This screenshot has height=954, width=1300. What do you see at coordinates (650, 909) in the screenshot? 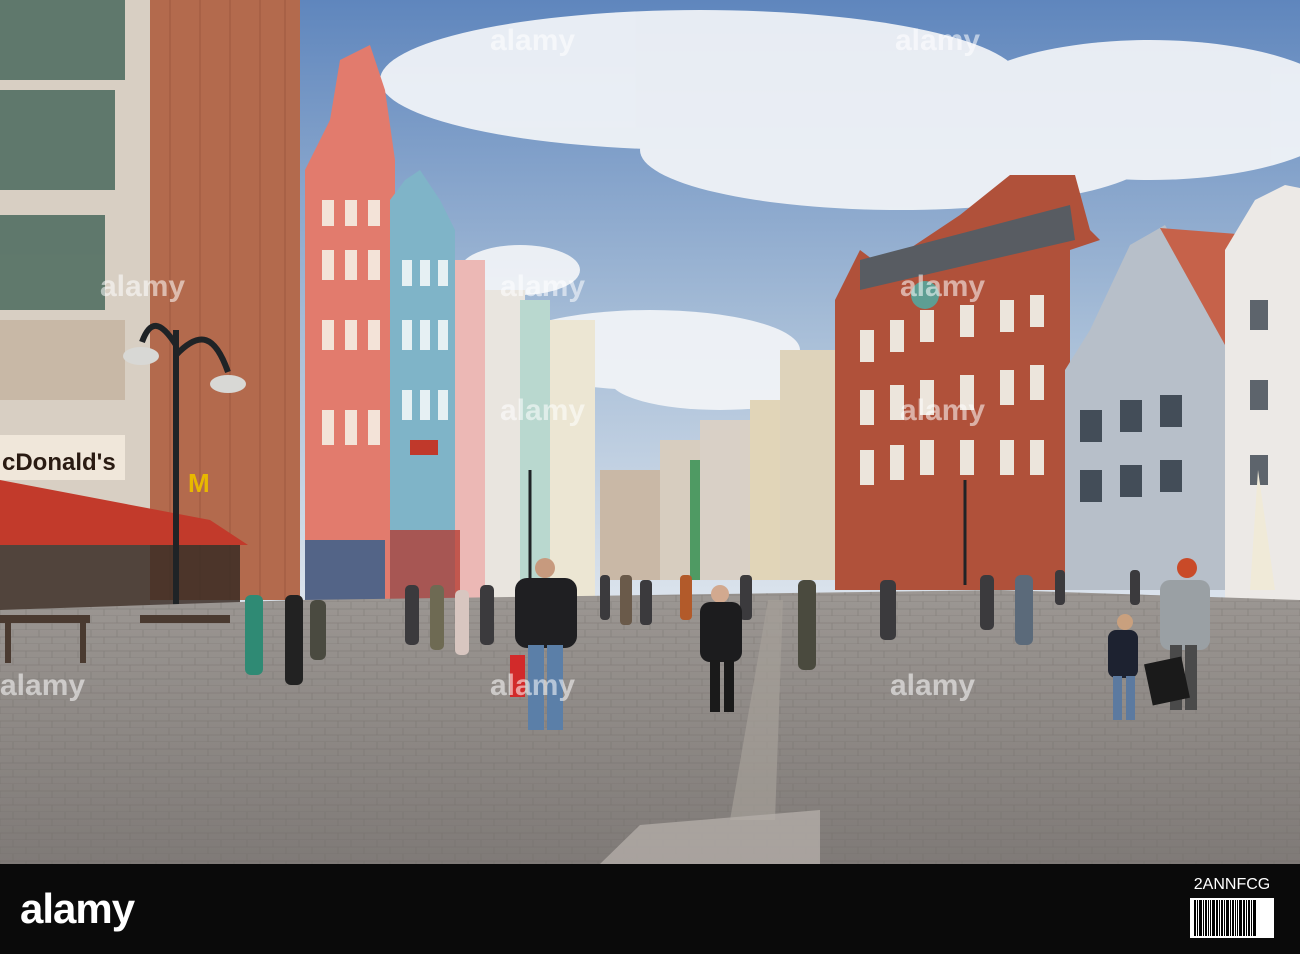
I see `footer-bar: alamy 2ANNFCG` at bounding box center [650, 909].